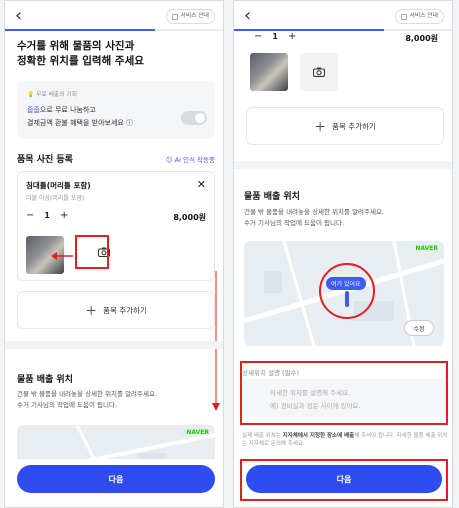  I want to click on title-line-1: 수거를 위해 물품의 사진과, so click(76, 46).